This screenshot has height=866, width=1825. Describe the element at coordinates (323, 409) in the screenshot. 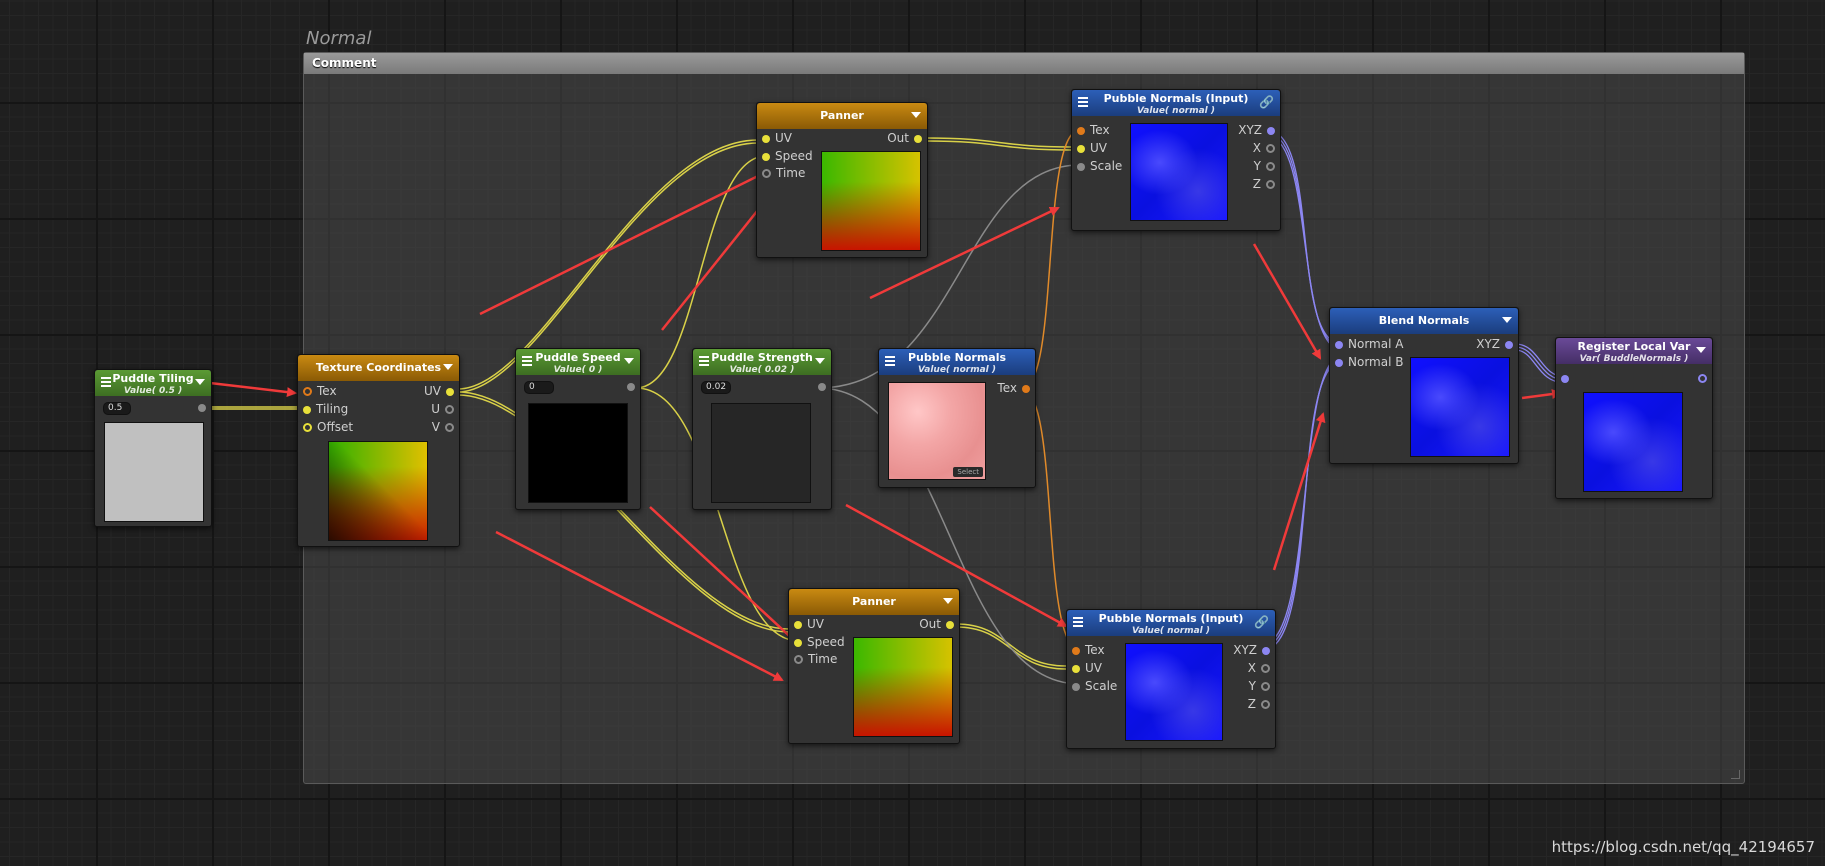

I see `input-port-tiling: Tiling` at that location.